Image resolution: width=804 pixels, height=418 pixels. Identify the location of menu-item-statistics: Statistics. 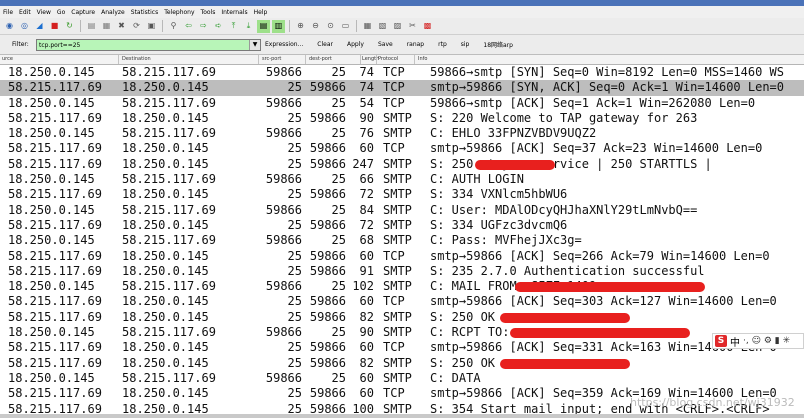
(144, 12).